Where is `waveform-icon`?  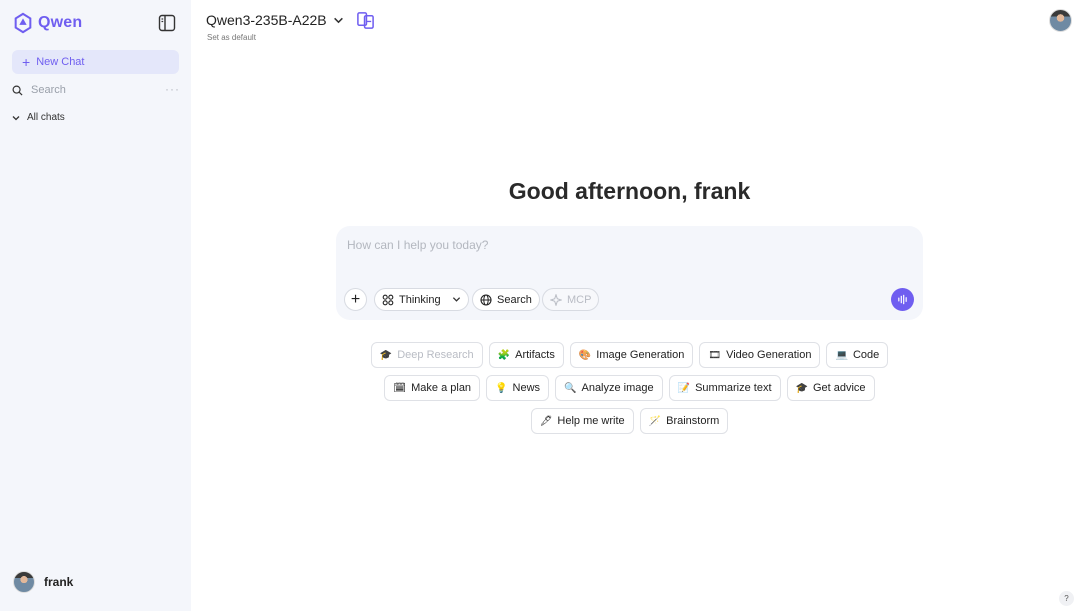
waveform-icon is located at coordinates (902, 299).